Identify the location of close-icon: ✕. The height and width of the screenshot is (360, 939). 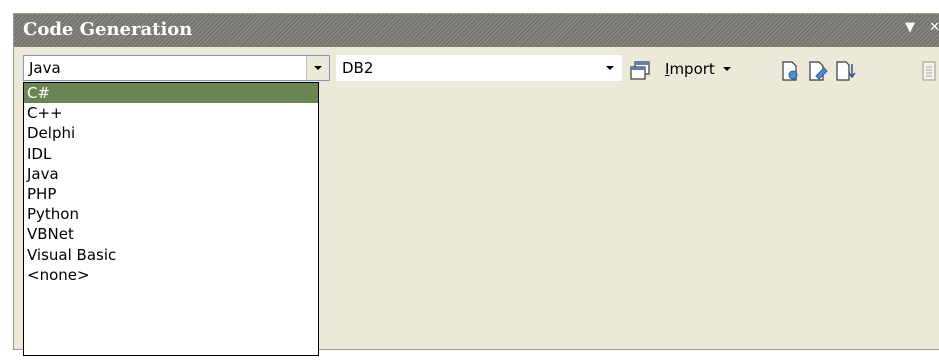
(934, 27).